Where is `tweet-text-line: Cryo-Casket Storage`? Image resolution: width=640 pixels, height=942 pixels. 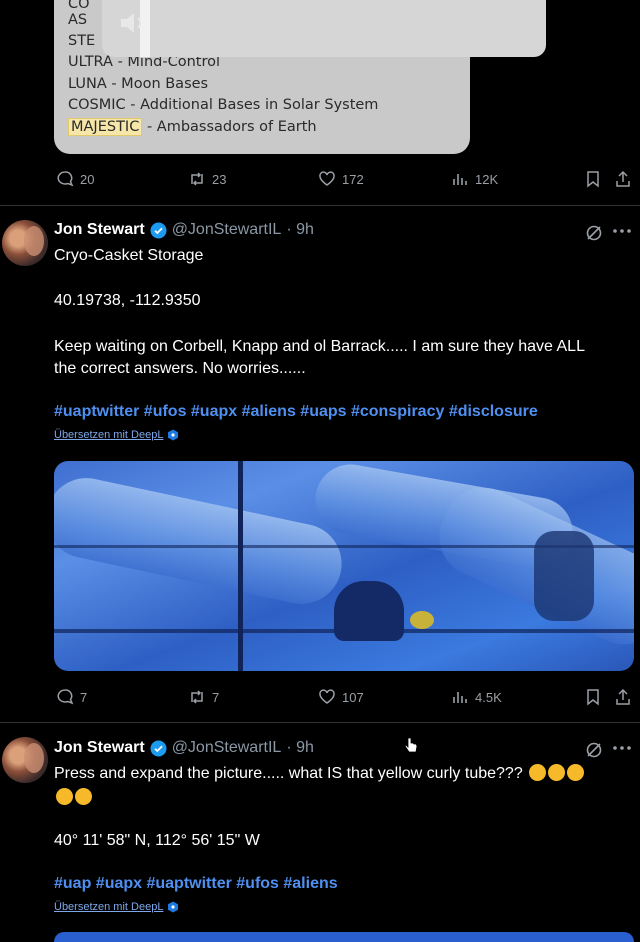 tweet-text-line: Cryo-Casket Storage is located at coordinates (129, 255).